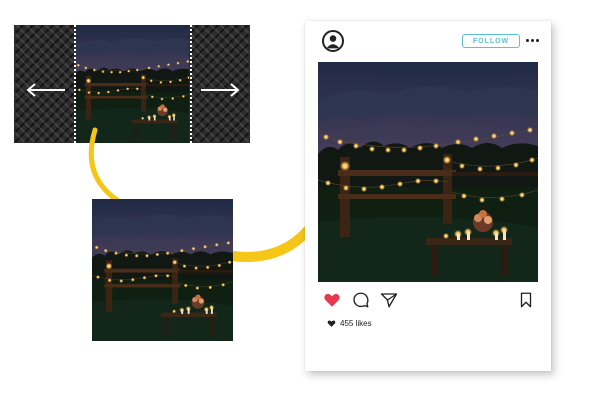 The width and height of the screenshot is (600, 400). I want to click on square-cropped-image, so click(162, 270).